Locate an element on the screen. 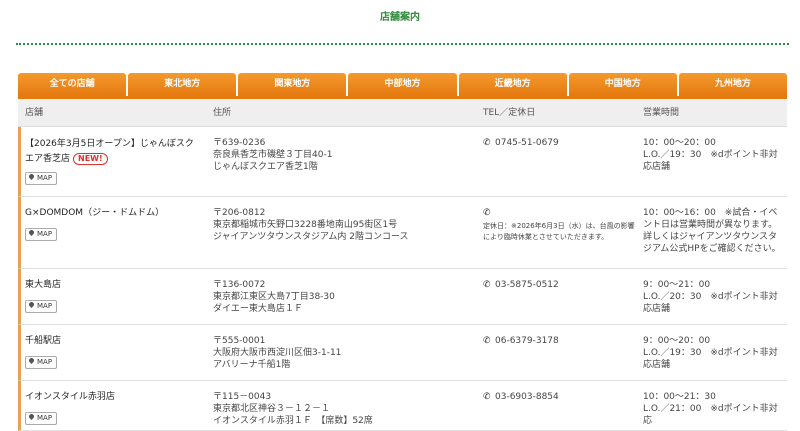  tab-chugoku: 中国地方 is located at coordinates (622, 84).